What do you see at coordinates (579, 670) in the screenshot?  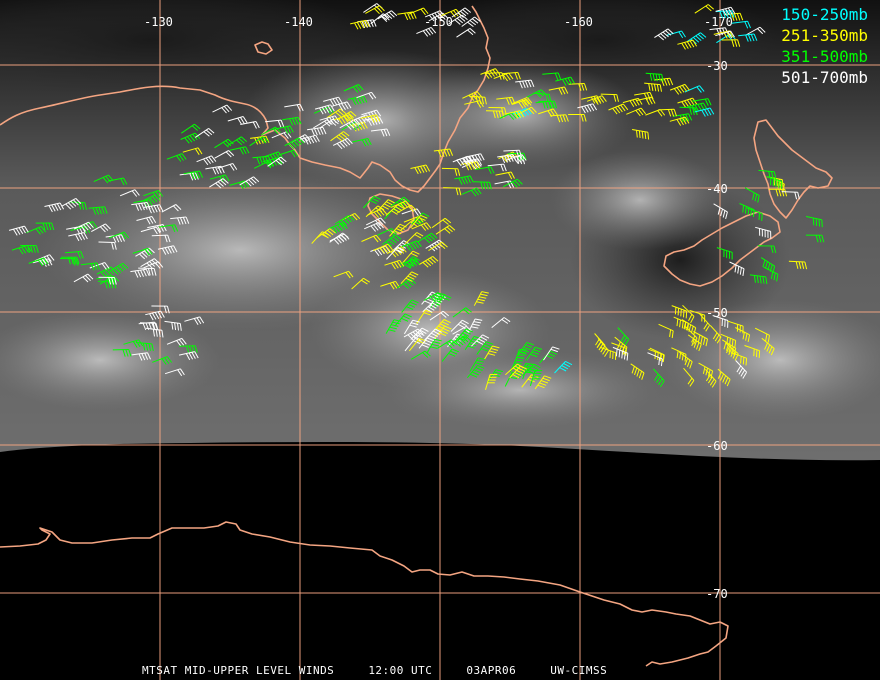 I see `caption-source: UW-CIMSS` at bounding box center [579, 670].